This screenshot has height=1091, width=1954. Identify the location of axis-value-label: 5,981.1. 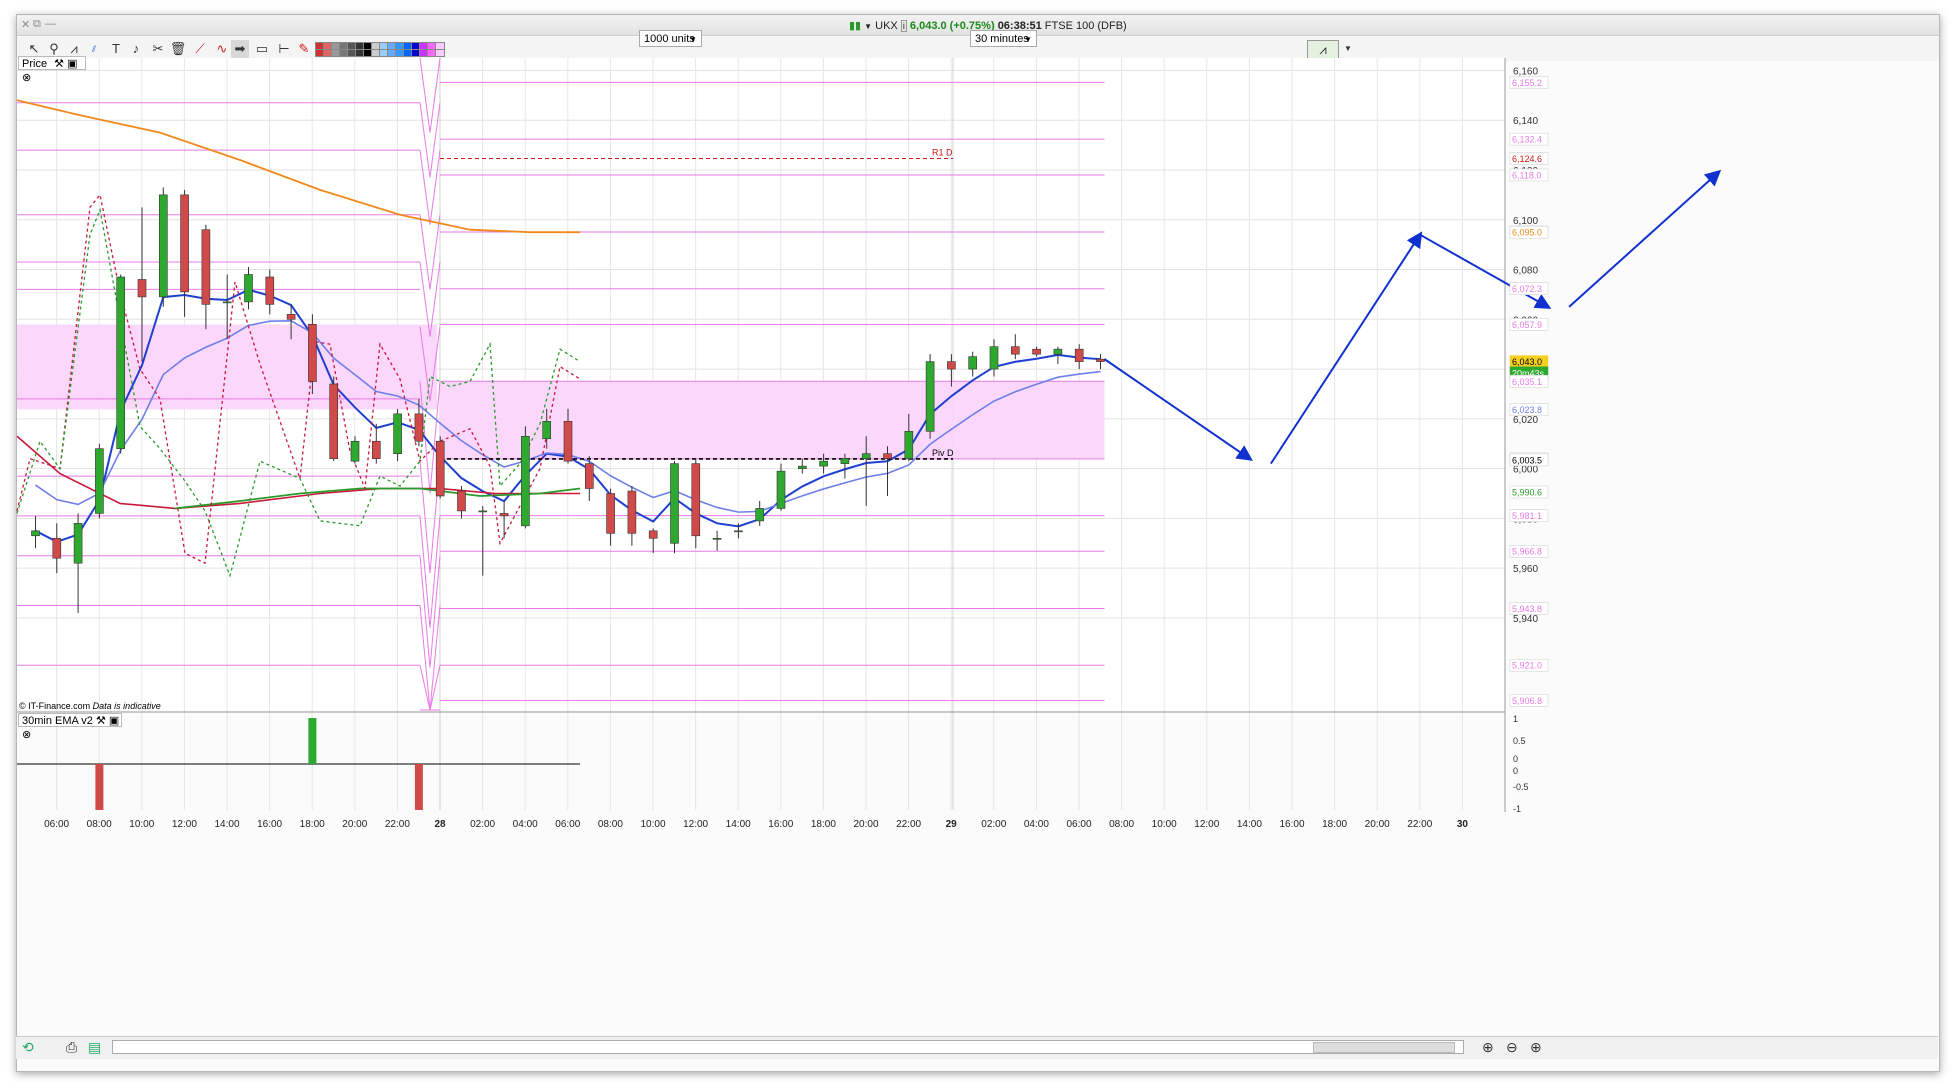
(1527, 516).